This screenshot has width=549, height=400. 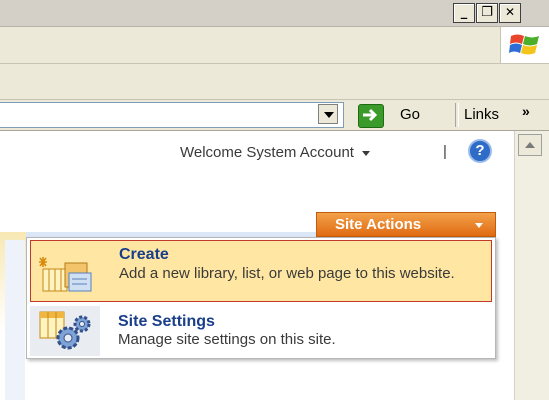 I want to click on go-button: Go, so click(x=402, y=115).